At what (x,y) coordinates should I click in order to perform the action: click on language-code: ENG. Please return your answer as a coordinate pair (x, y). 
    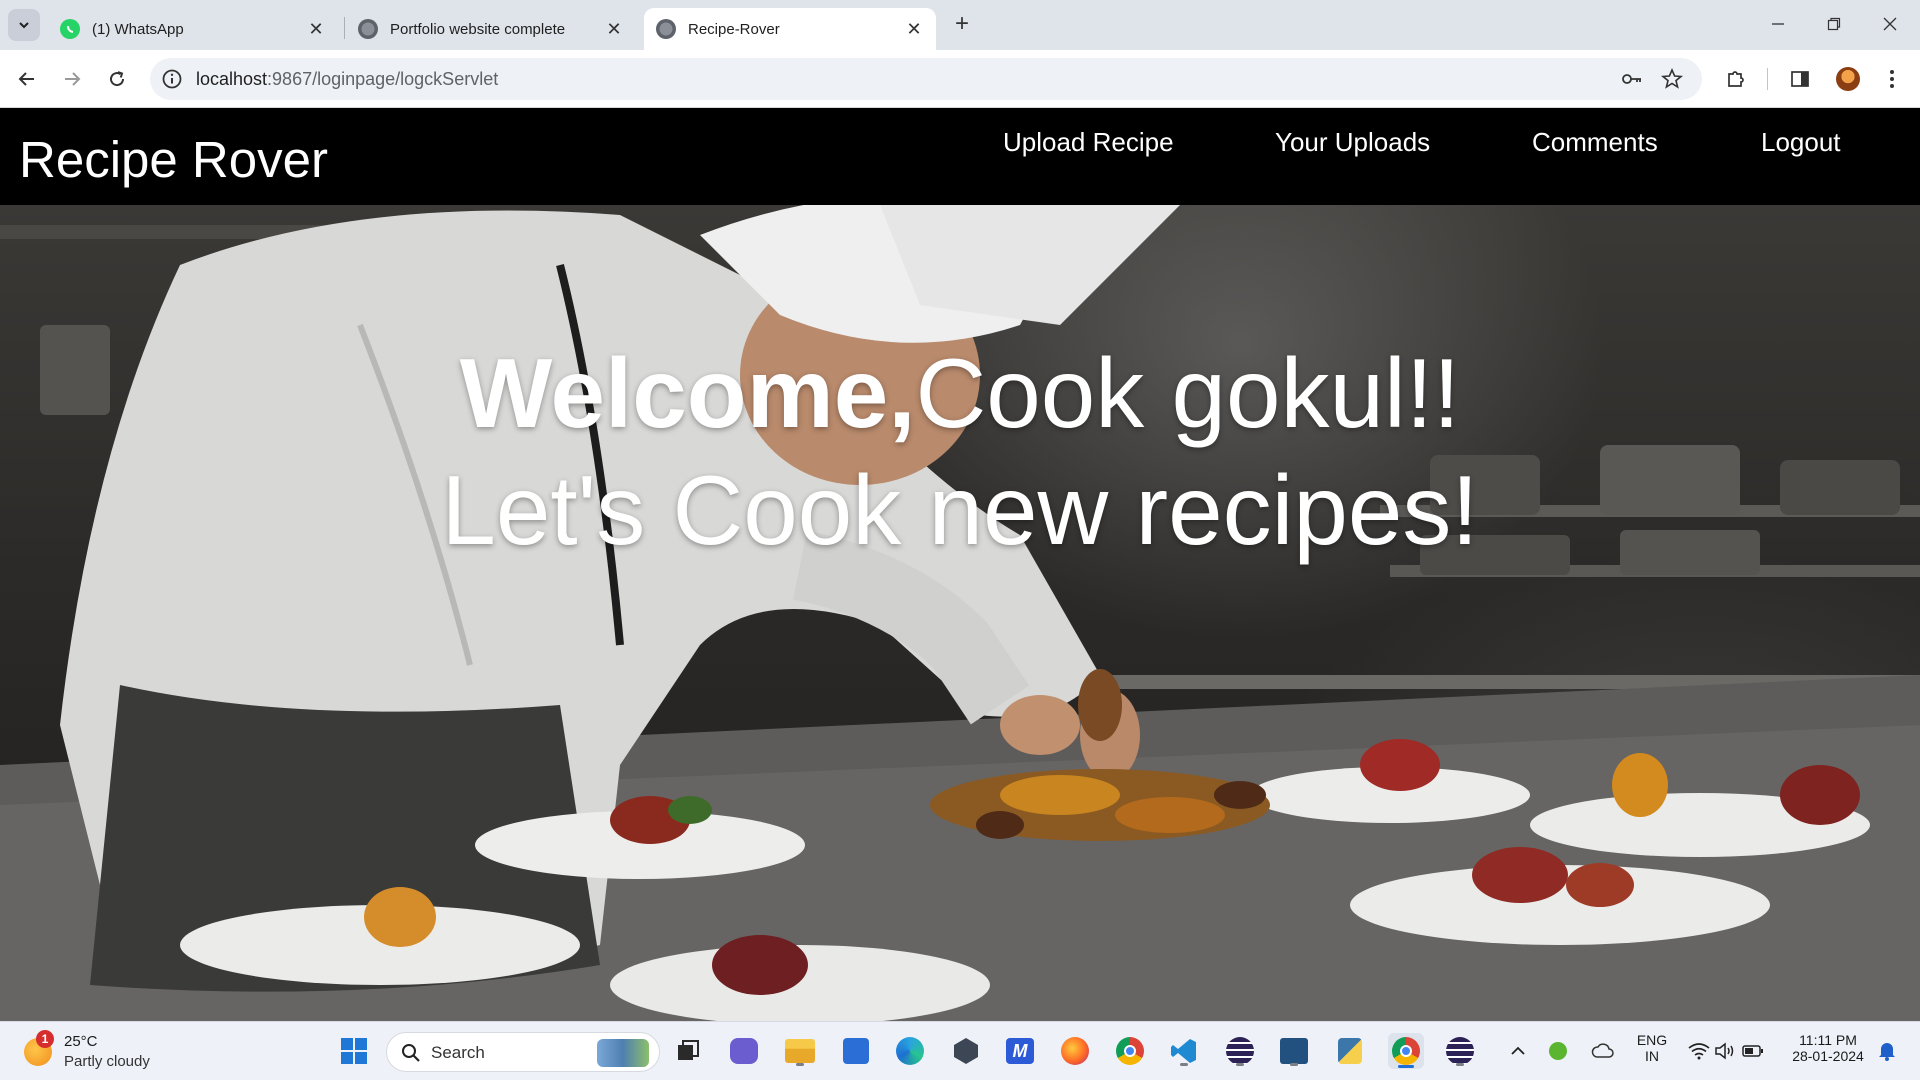
    Looking at the image, I should click on (1652, 1040).